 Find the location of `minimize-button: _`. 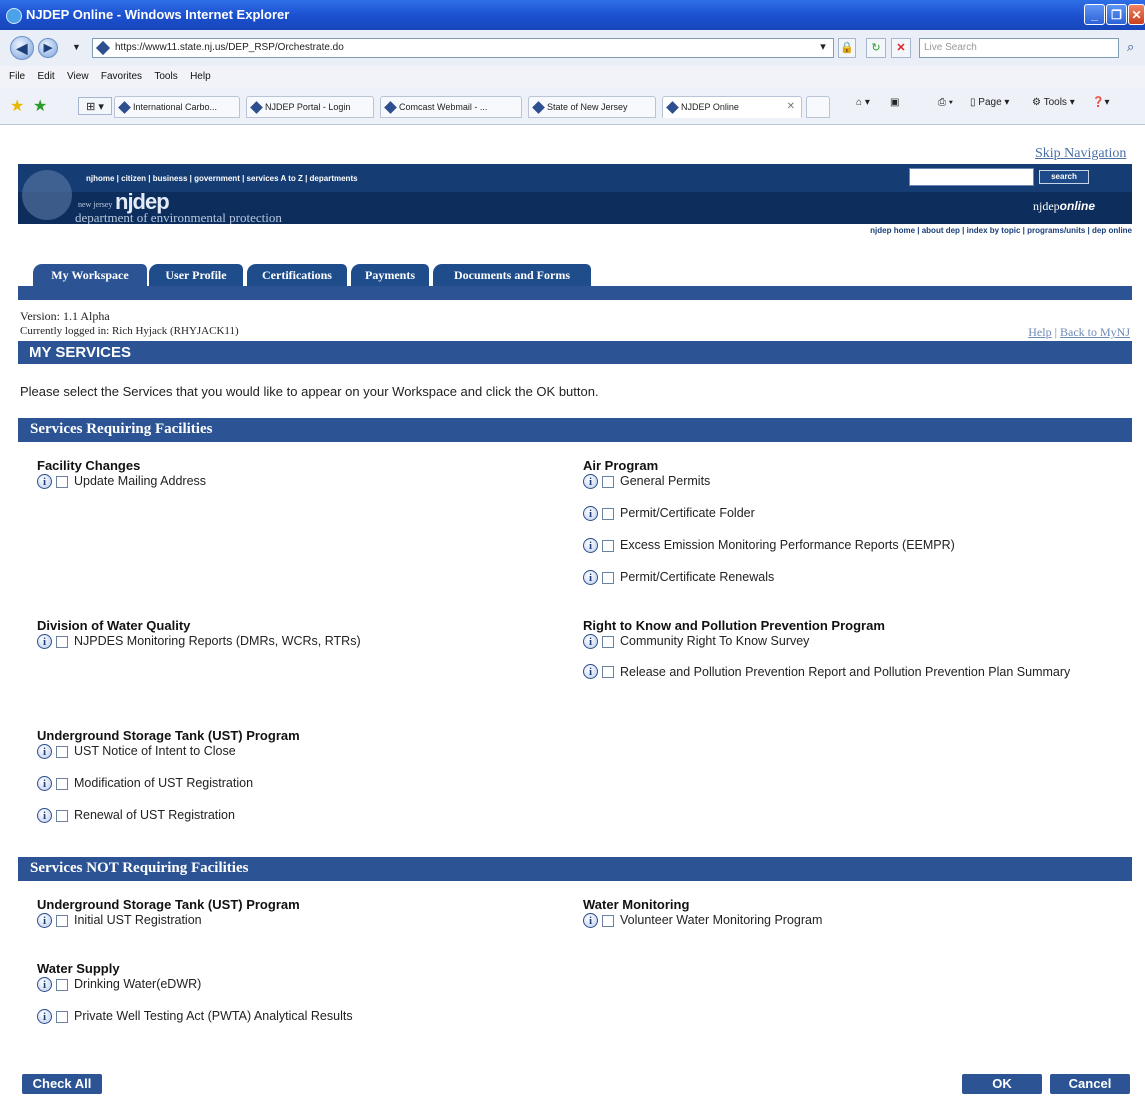

minimize-button: _ is located at coordinates (1094, 14).